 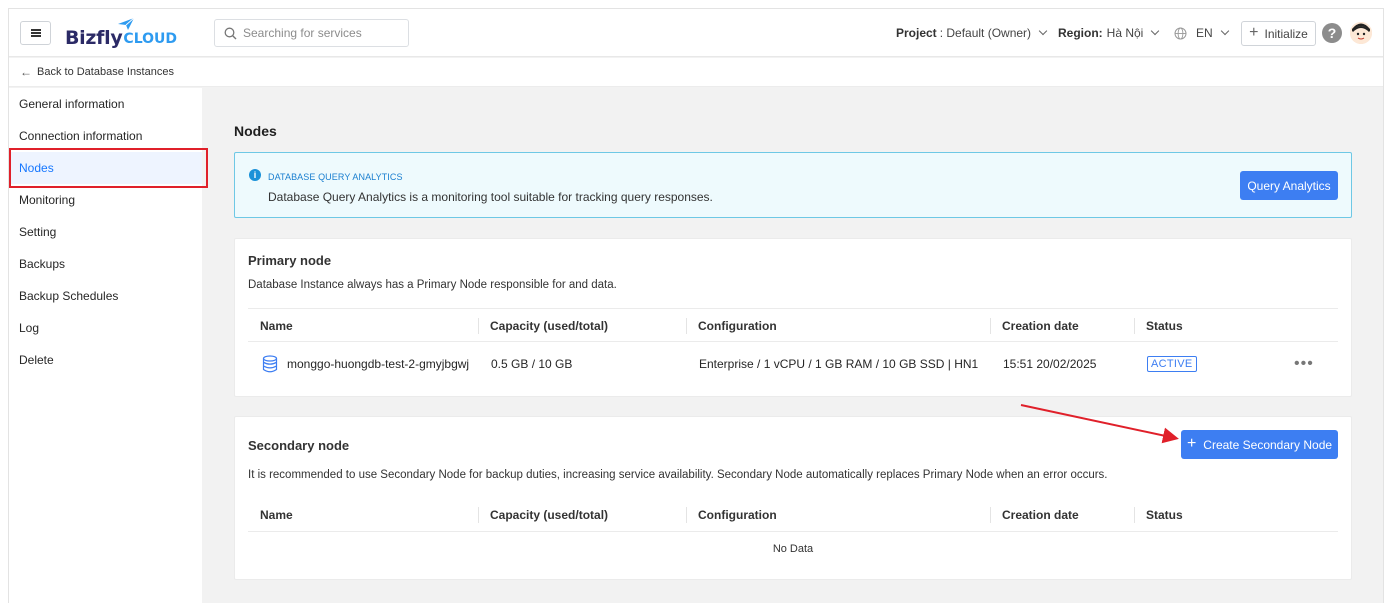 What do you see at coordinates (985, 33) in the screenshot?
I see `project-value: : Default (Owner)` at bounding box center [985, 33].